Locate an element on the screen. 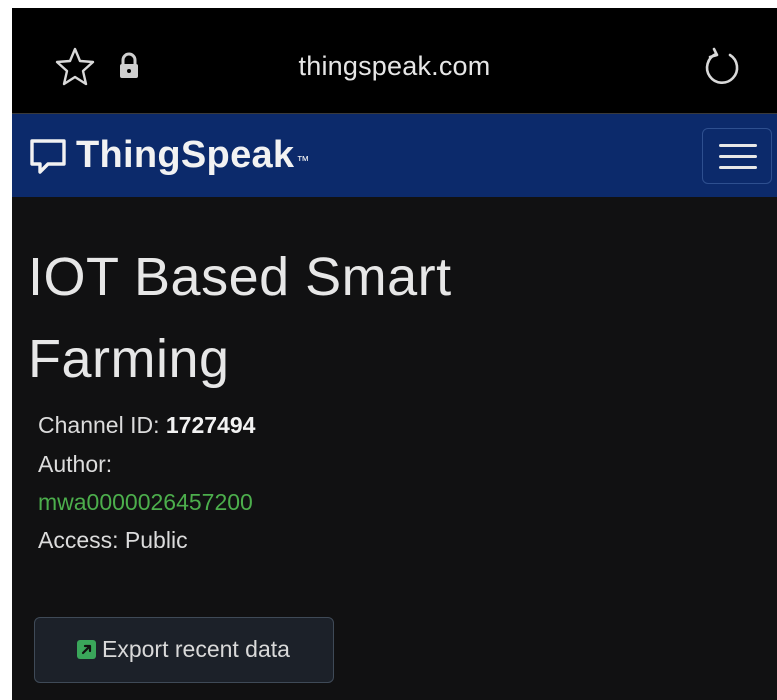 This screenshot has height=700, width=777. channel-title-line2: Farming is located at coordinates (129, 359).